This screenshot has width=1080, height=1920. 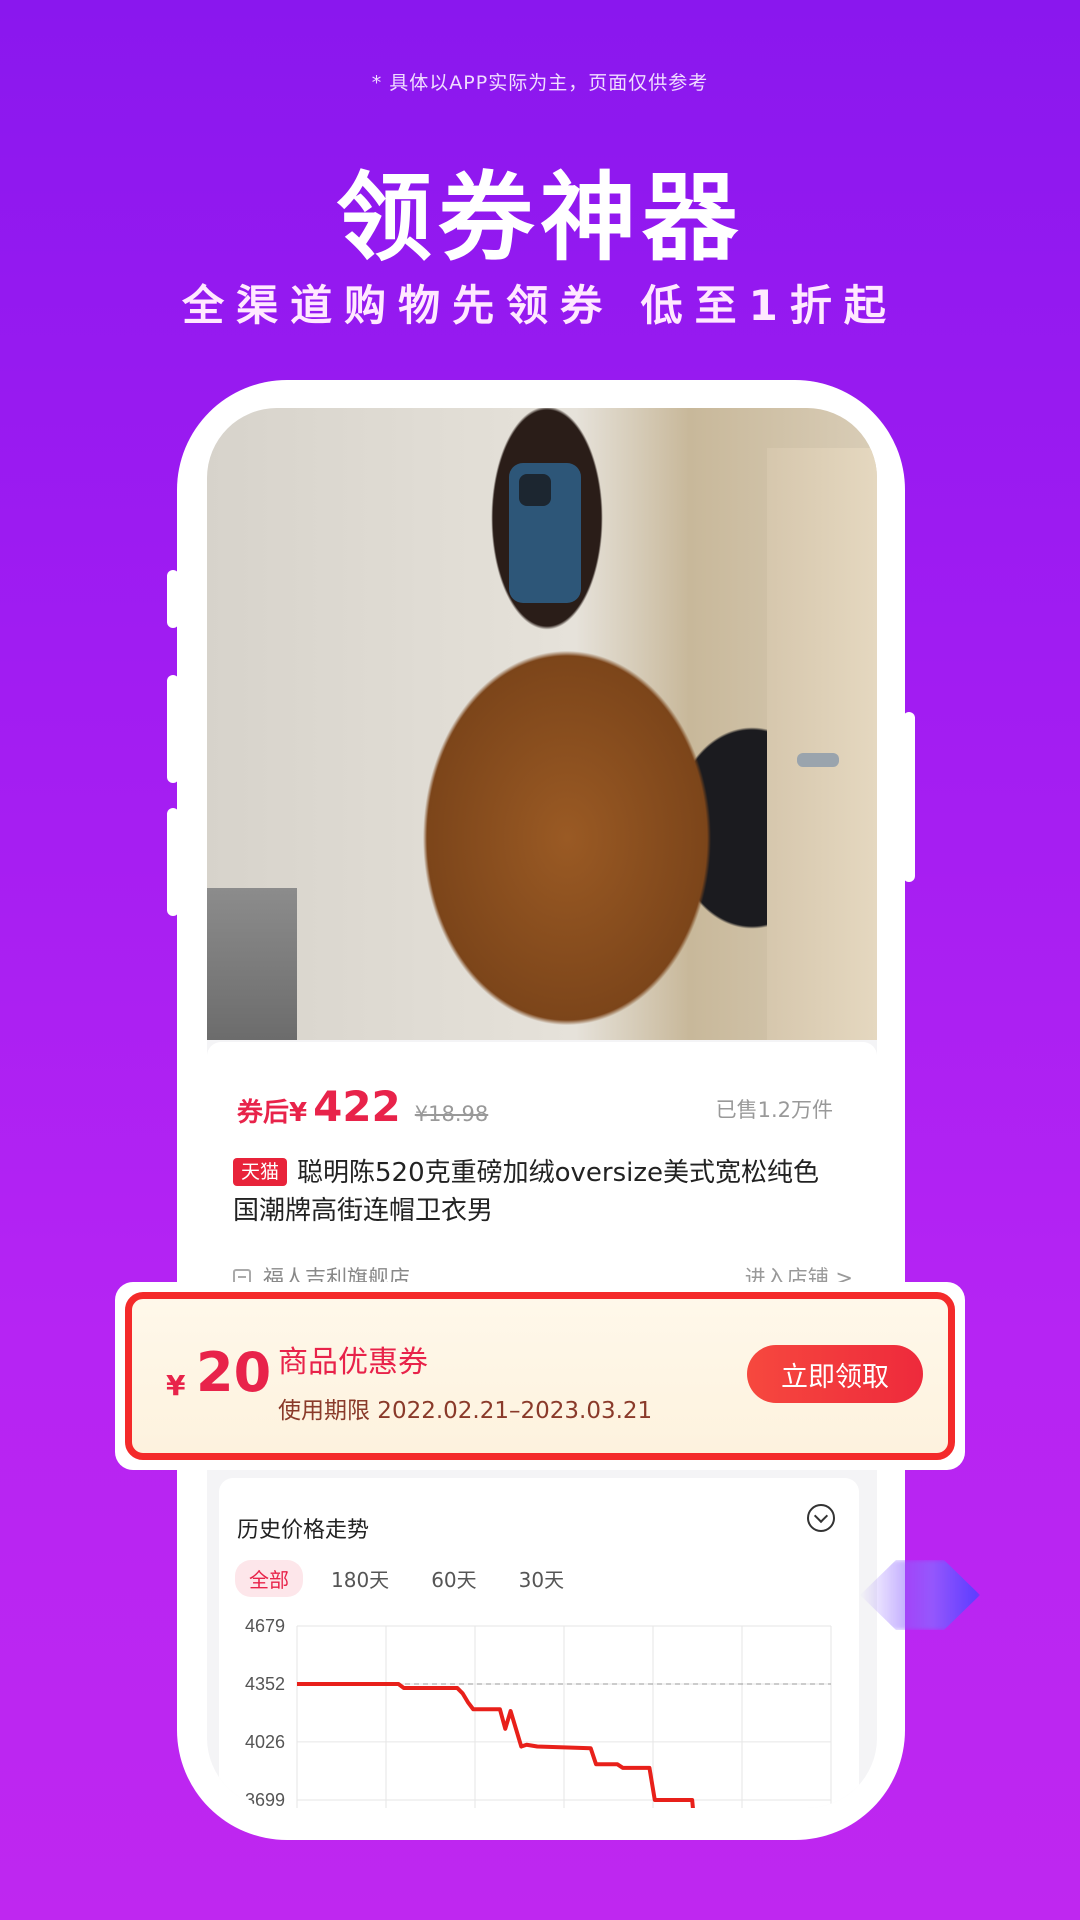 What do you see at coordinates (540, 83) in the screenshot?
I see `disclaimer-text: * 具体以APP实际为主，页面仅供参考` at bounding box center [540, 83].